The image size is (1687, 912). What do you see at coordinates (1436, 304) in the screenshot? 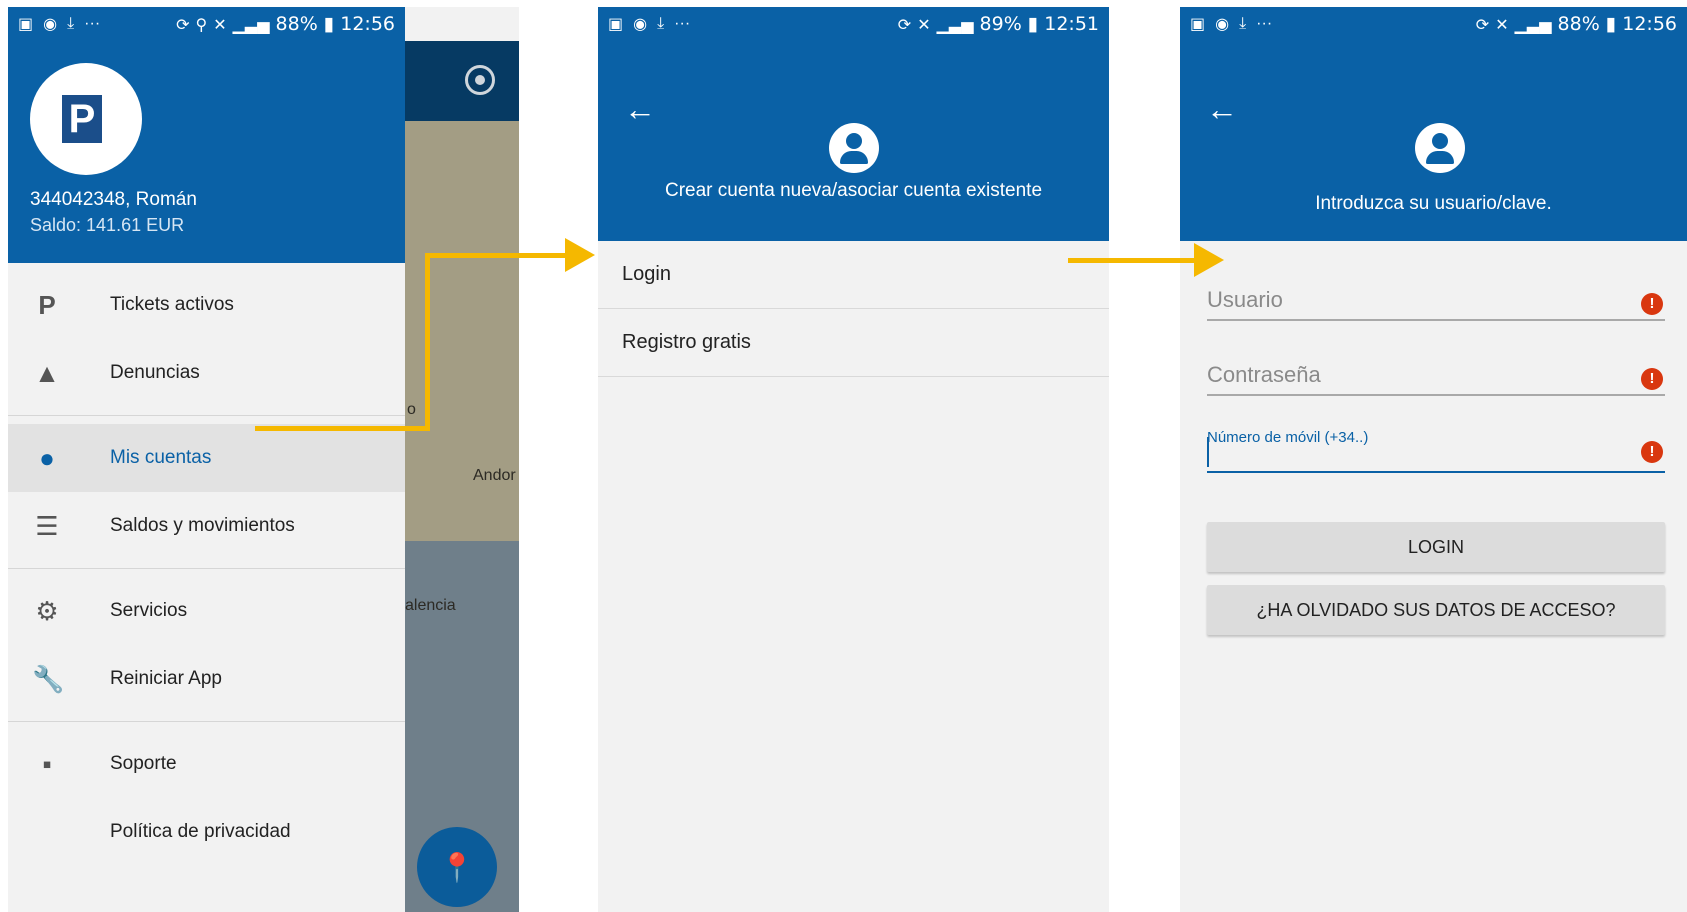
I see `username-field: Usuario !` at bounding box center [1436, 304].